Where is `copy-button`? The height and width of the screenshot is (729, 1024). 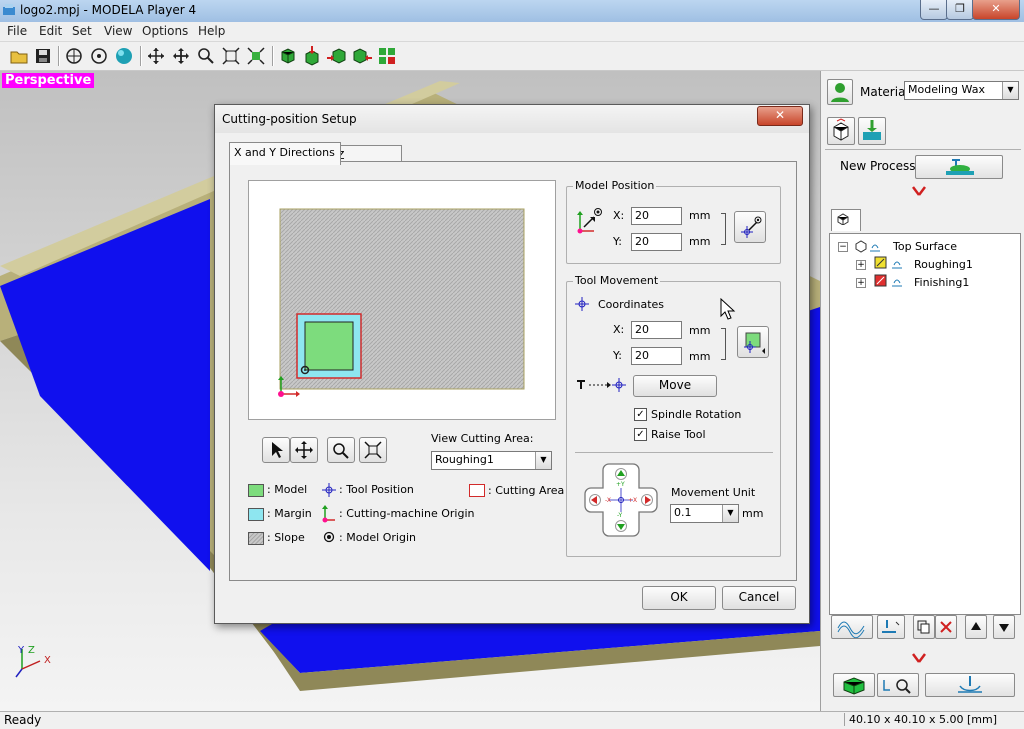
copy-button is located at coordinates (924, 627).